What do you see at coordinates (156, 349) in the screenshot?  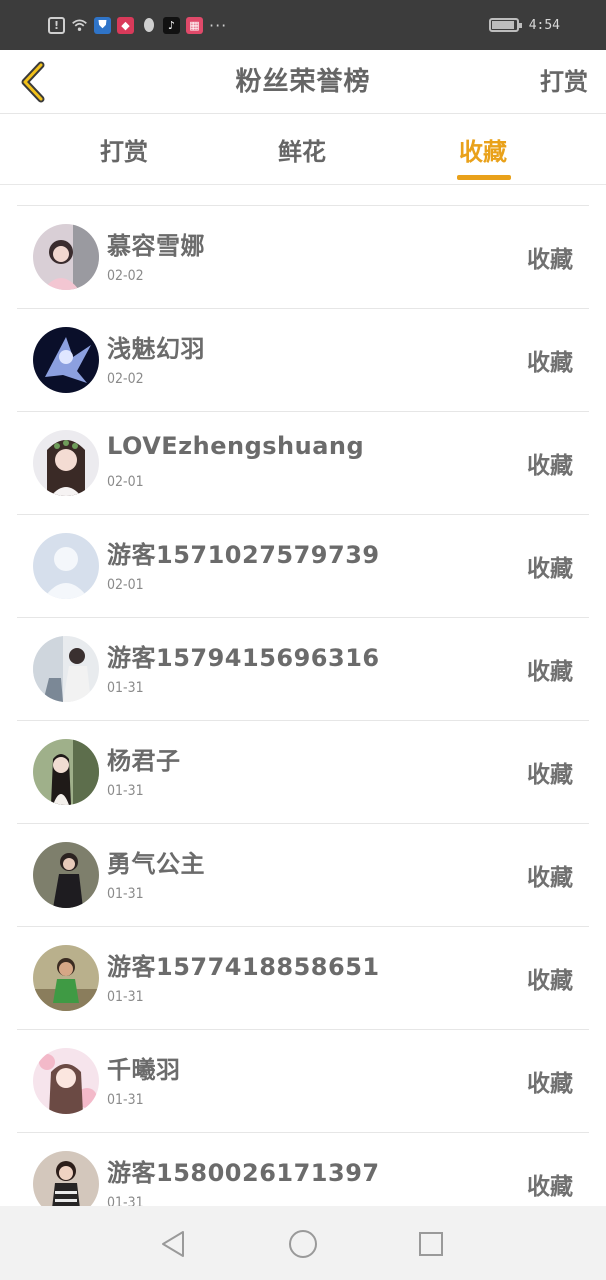 I see `user-name: 浅魅幻羽` at bounding box center [156, 349].